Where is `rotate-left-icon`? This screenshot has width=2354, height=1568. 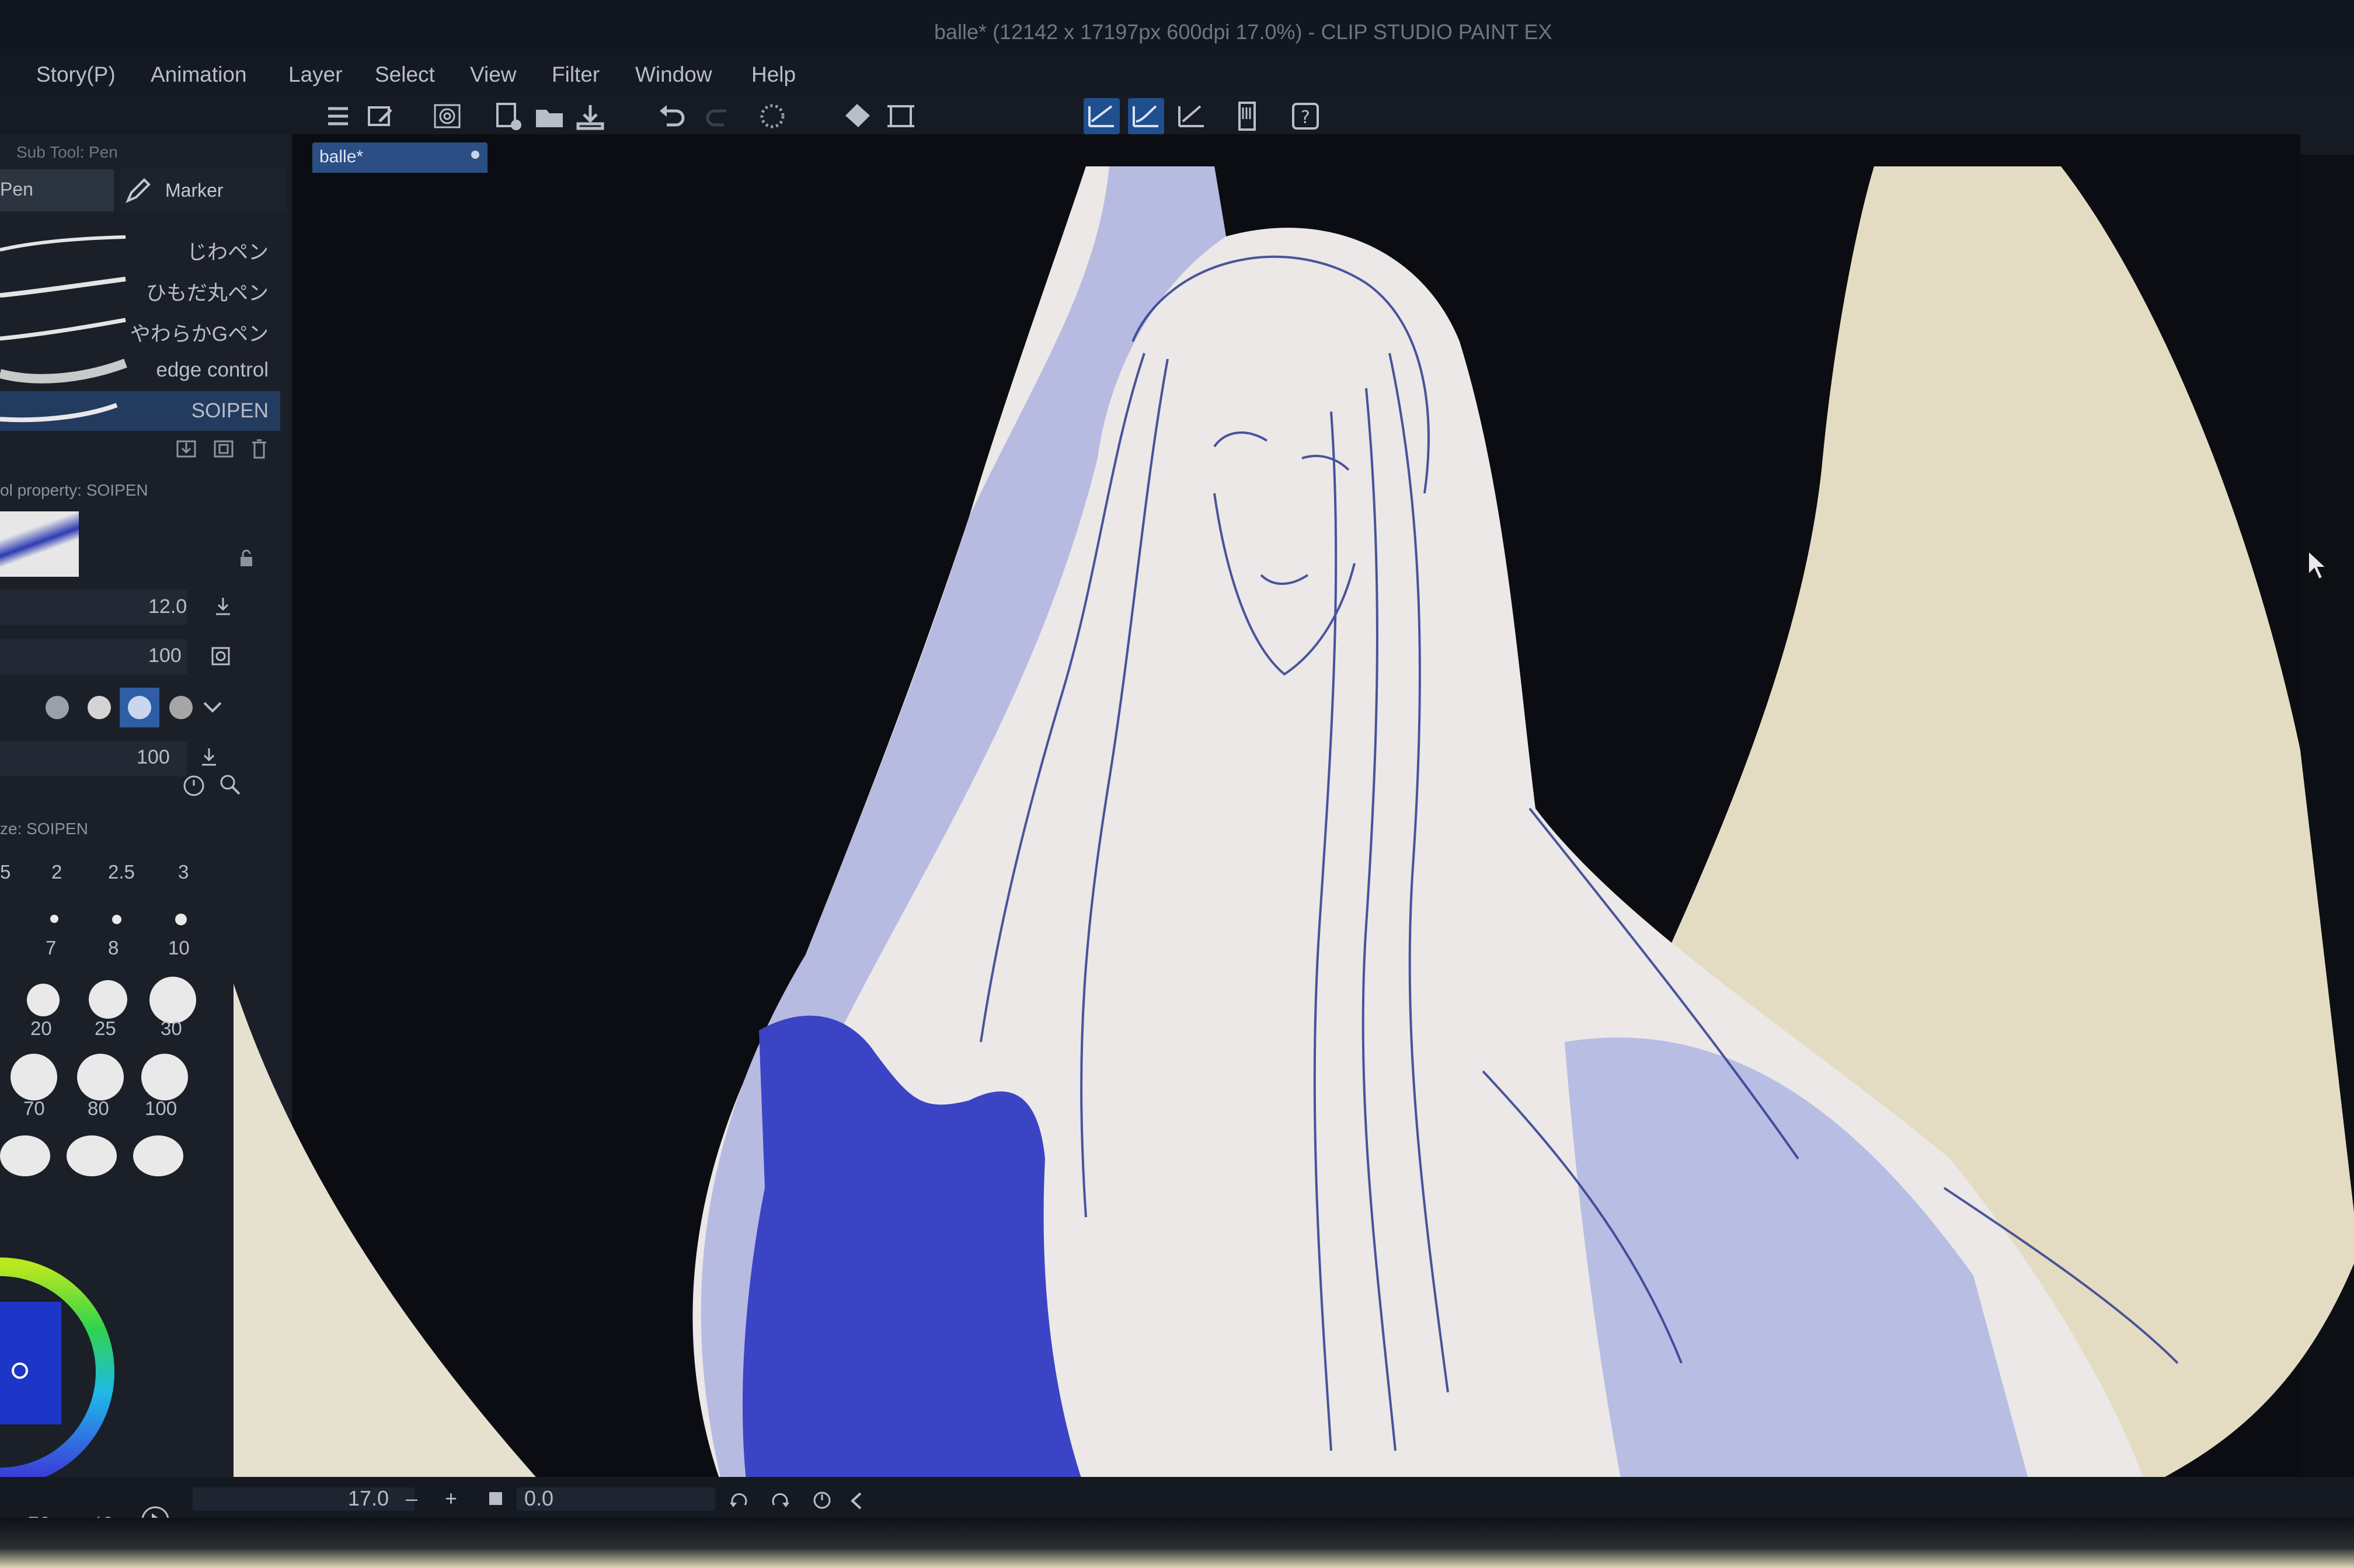 rotate-left-icon is located at coordinates (739, 1500).